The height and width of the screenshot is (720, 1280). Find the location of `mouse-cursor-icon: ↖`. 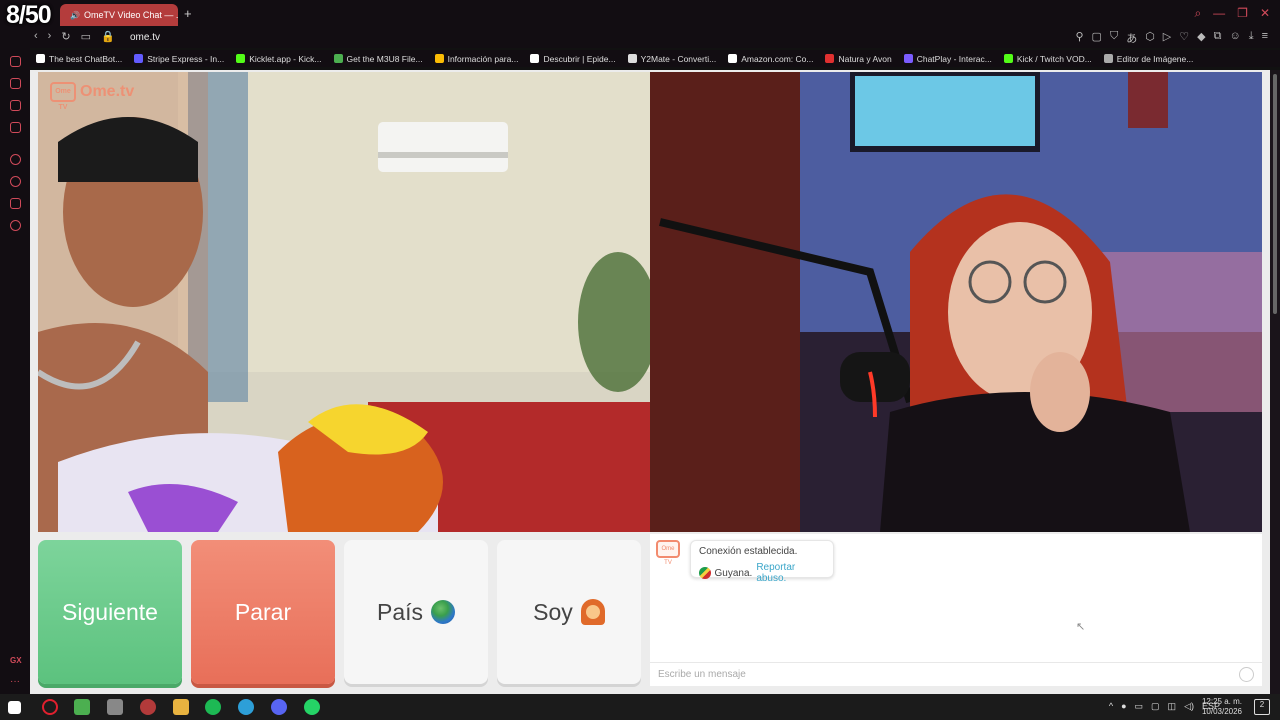

mouse-cursor-icon: ↖ is located at coordinates (1081, 627).